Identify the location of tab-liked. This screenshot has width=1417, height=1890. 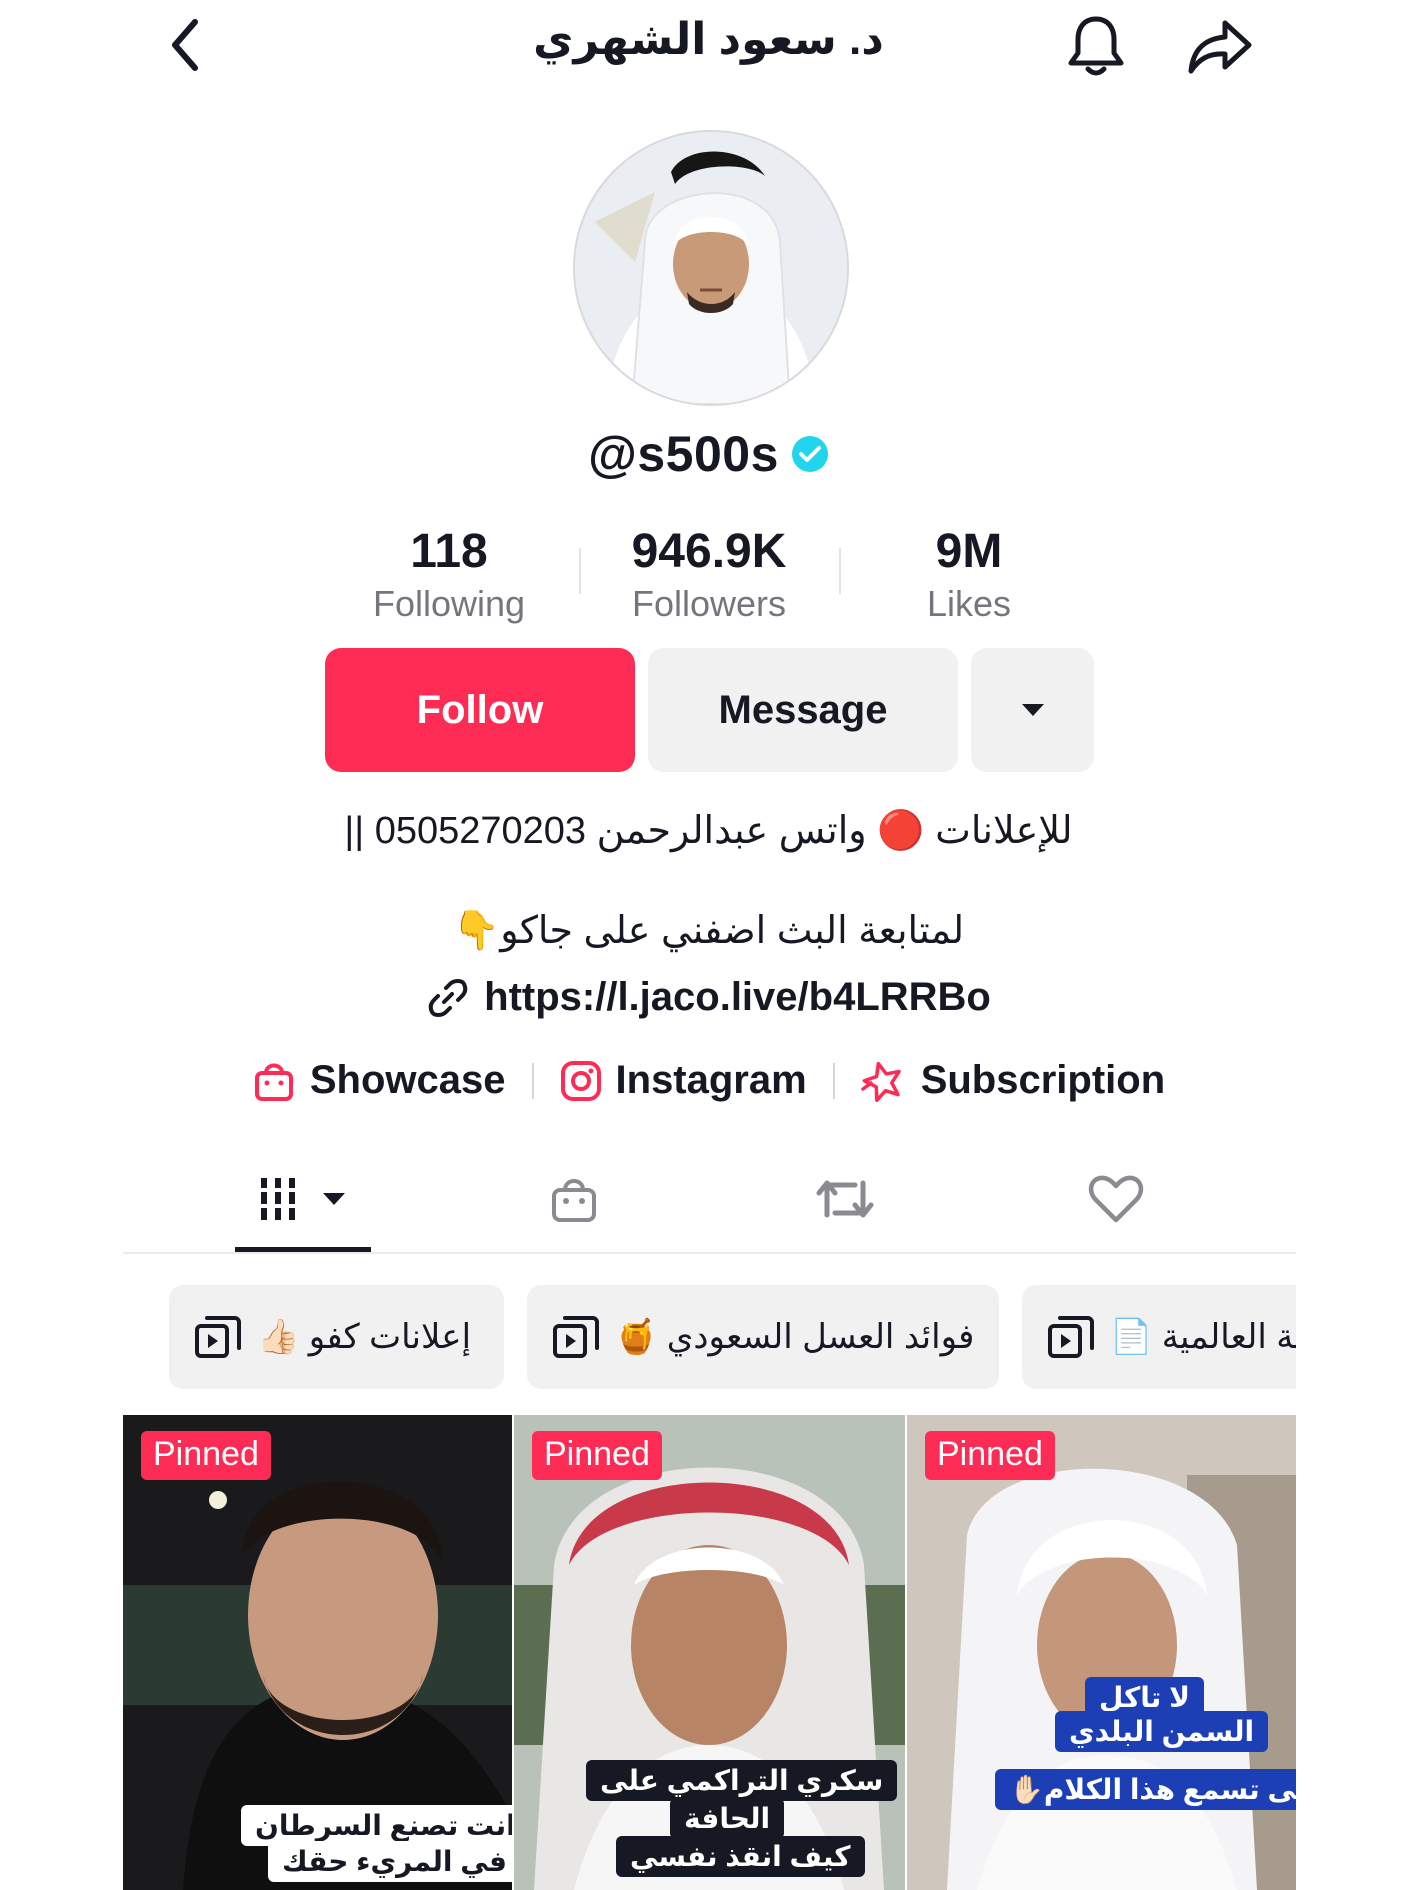
(1115, 1199).